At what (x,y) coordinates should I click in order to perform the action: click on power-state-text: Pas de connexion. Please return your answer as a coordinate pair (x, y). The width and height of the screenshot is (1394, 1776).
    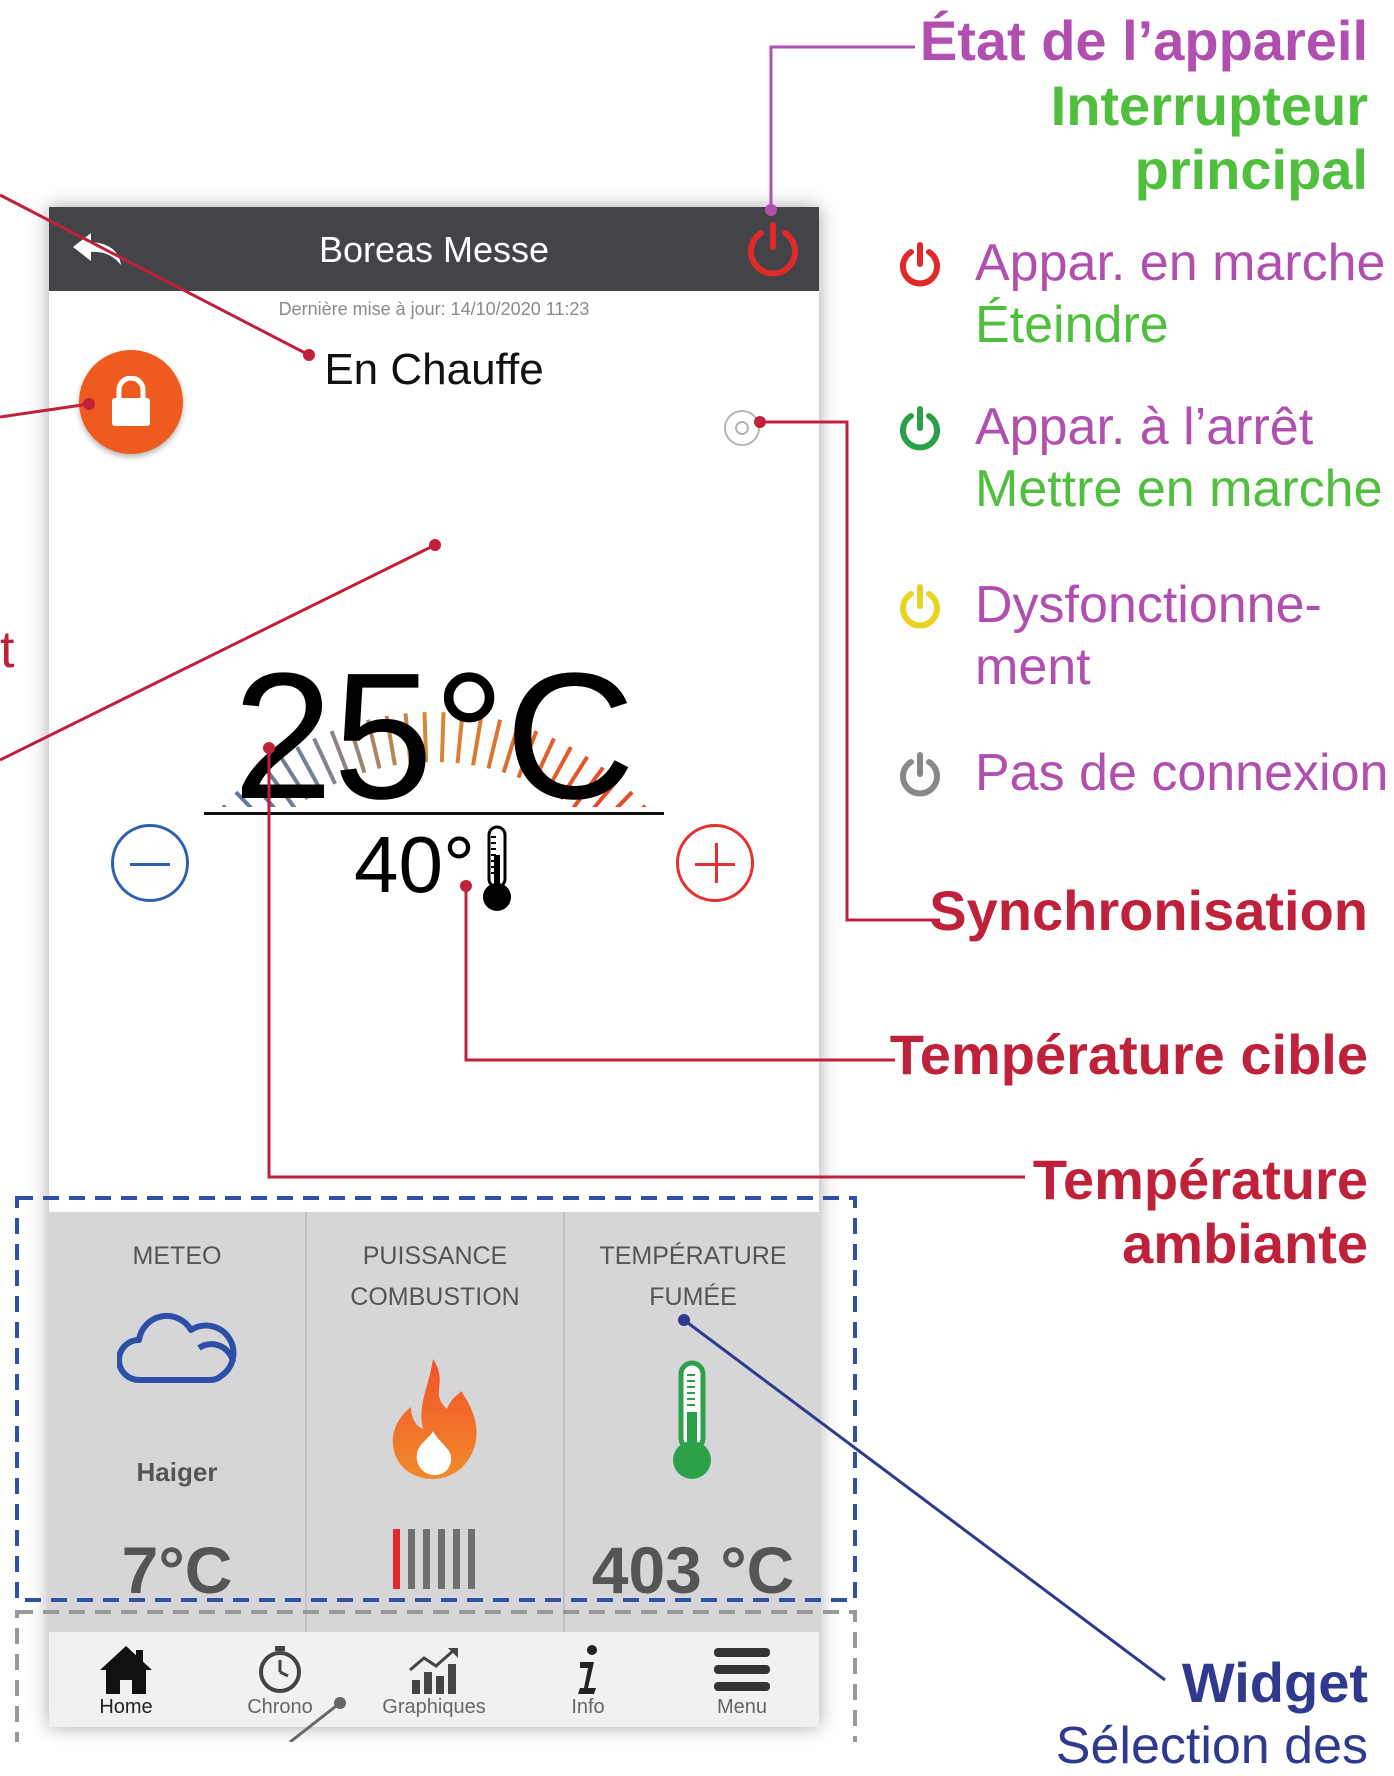
    Looking at the image, I should click on (1182, 773).